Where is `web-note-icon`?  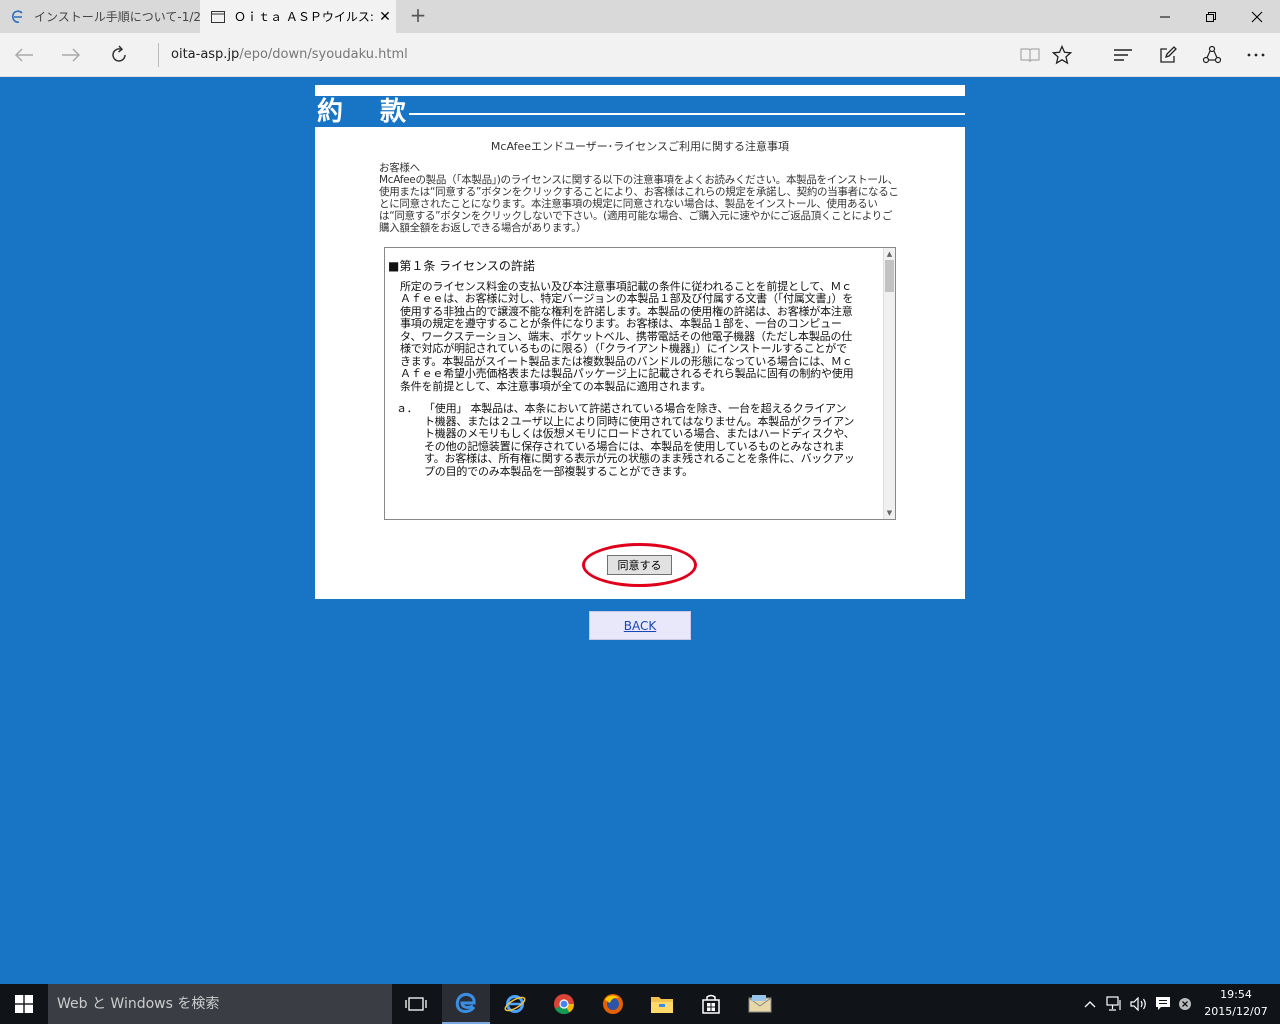 web-note-icon is located at coordinates (1168, 55).